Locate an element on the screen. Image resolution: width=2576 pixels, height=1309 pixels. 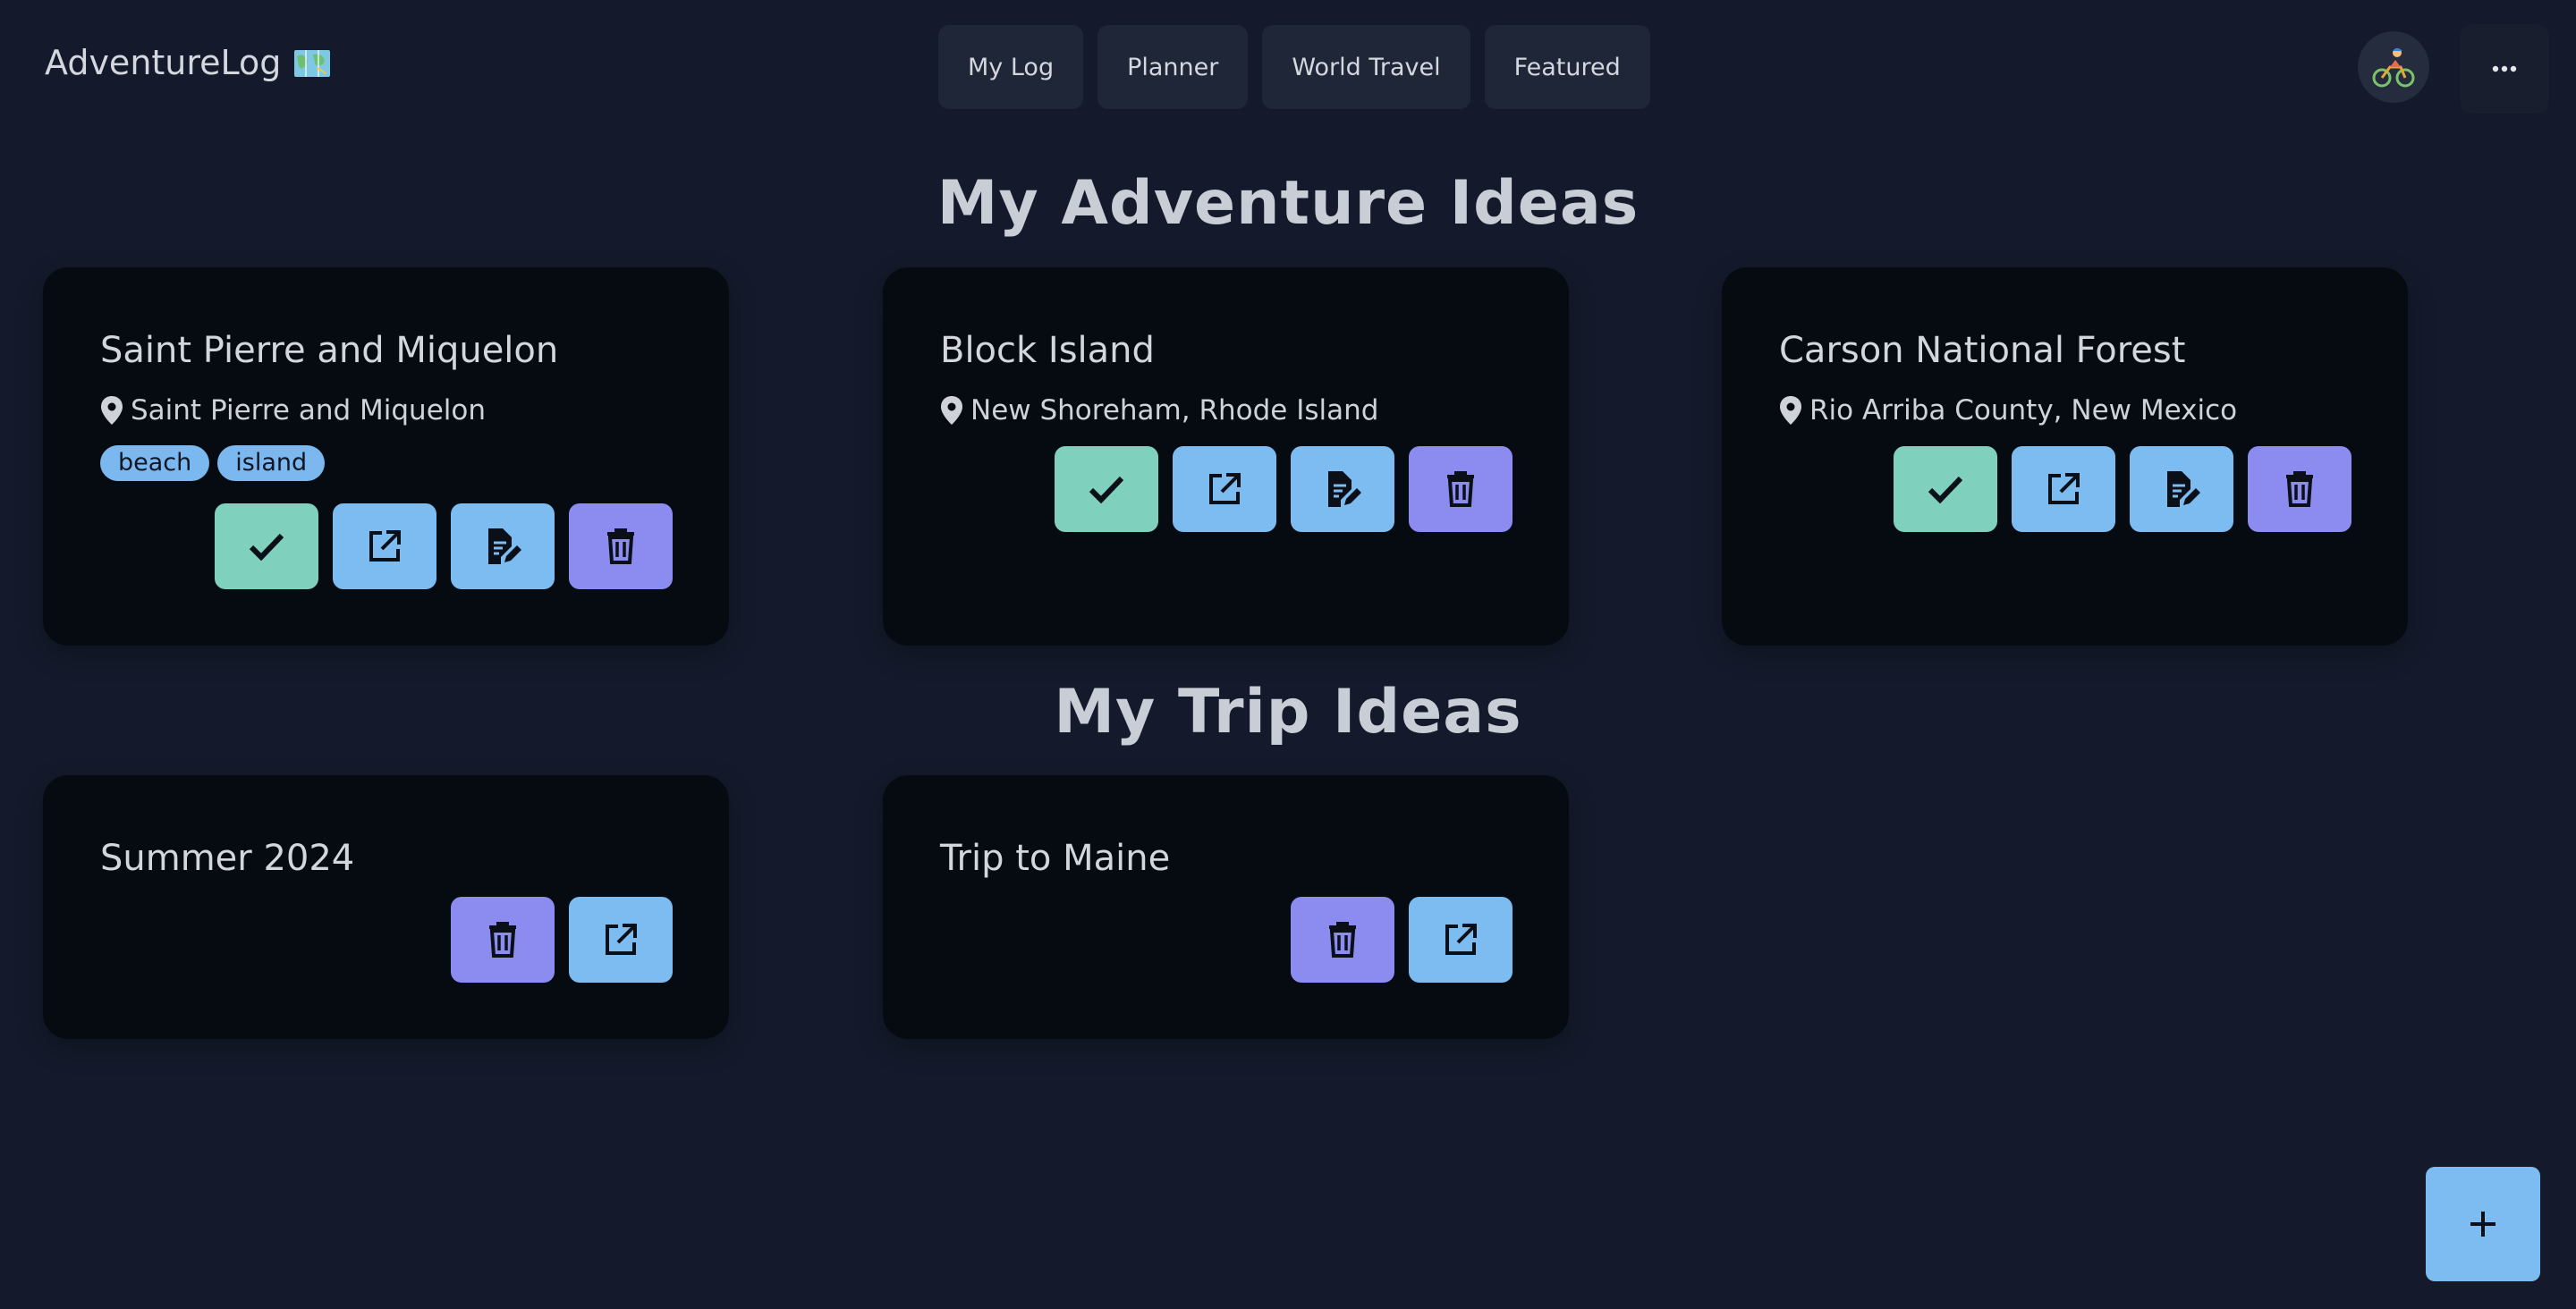
card-location: New Shoreham, Rhode Island is located at coordinates (1159, 410).